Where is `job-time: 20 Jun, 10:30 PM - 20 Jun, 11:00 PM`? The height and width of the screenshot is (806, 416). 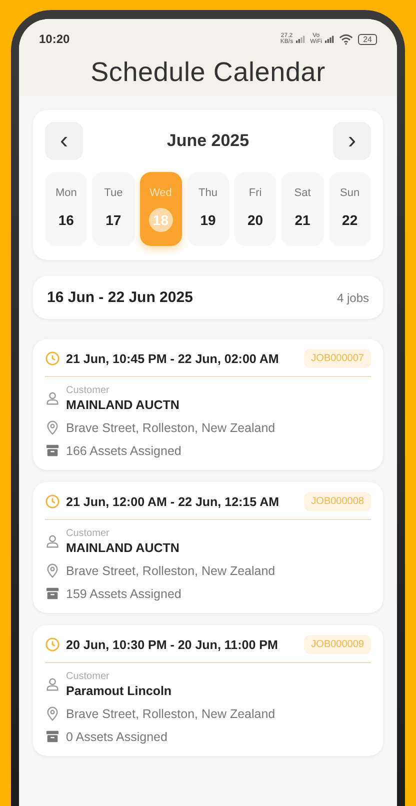
job-time: 20 Jun, 10:30 PM - 20 Jun, 11:00 PM is located at coordinates (172, 645).